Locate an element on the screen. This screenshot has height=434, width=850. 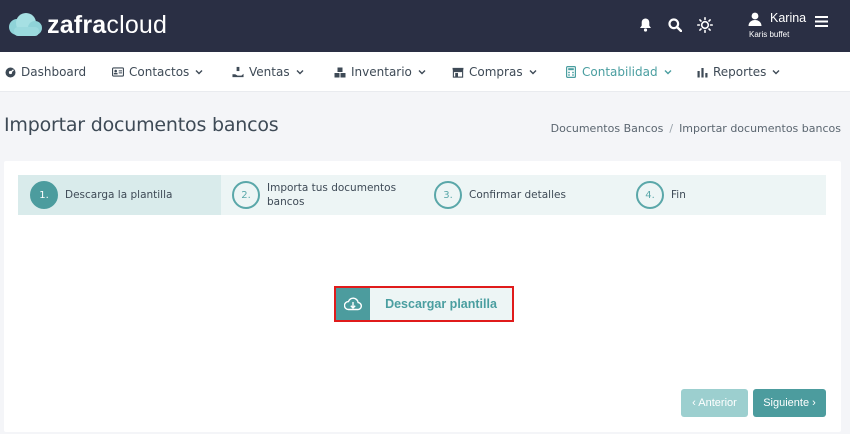
cloud-logo-icon is located at coordinates (25, 24).